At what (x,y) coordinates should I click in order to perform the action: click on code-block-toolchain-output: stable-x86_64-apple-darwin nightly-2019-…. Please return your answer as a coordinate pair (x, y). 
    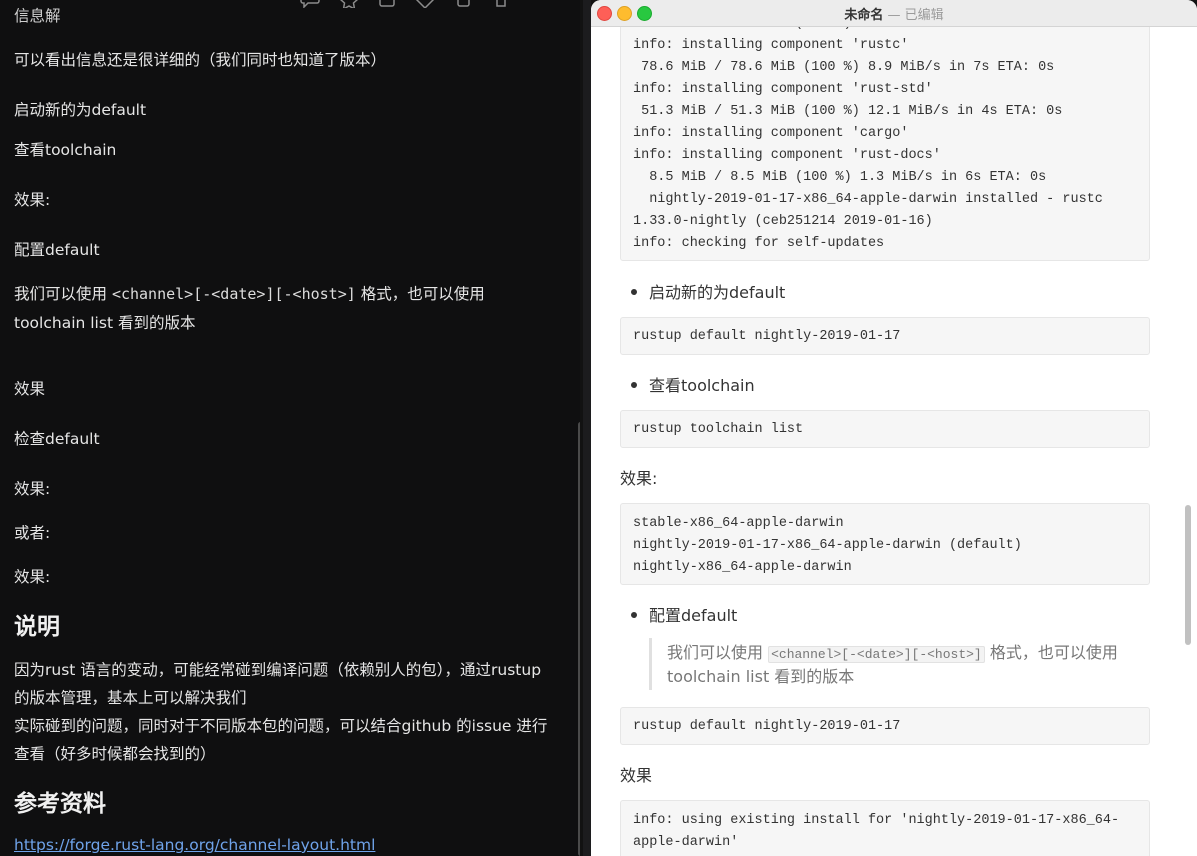
    Looking at the image, I should click on (885, 544).